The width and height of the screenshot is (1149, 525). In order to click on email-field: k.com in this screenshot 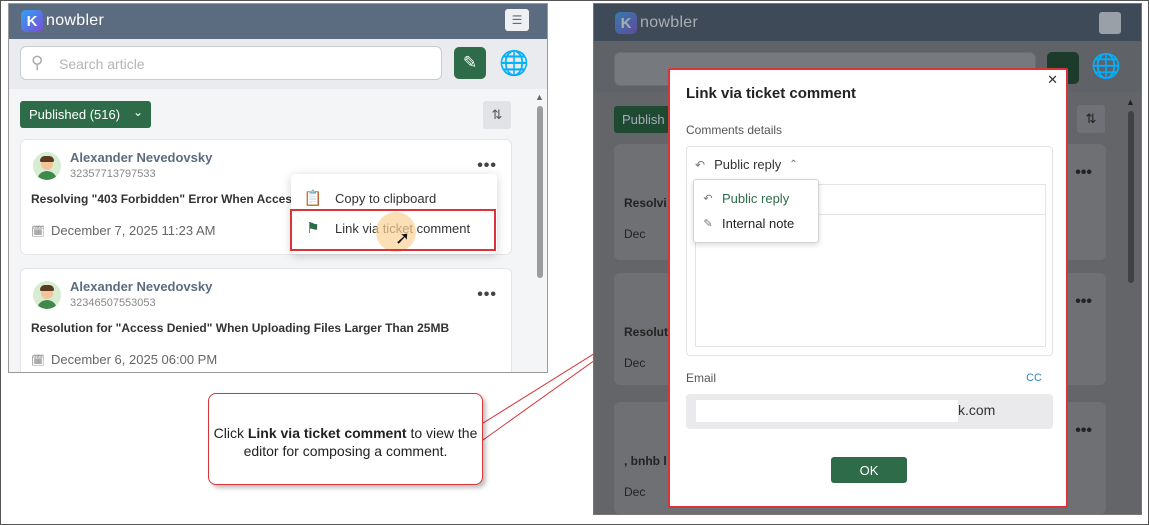, I will do `click(869, 411)`.